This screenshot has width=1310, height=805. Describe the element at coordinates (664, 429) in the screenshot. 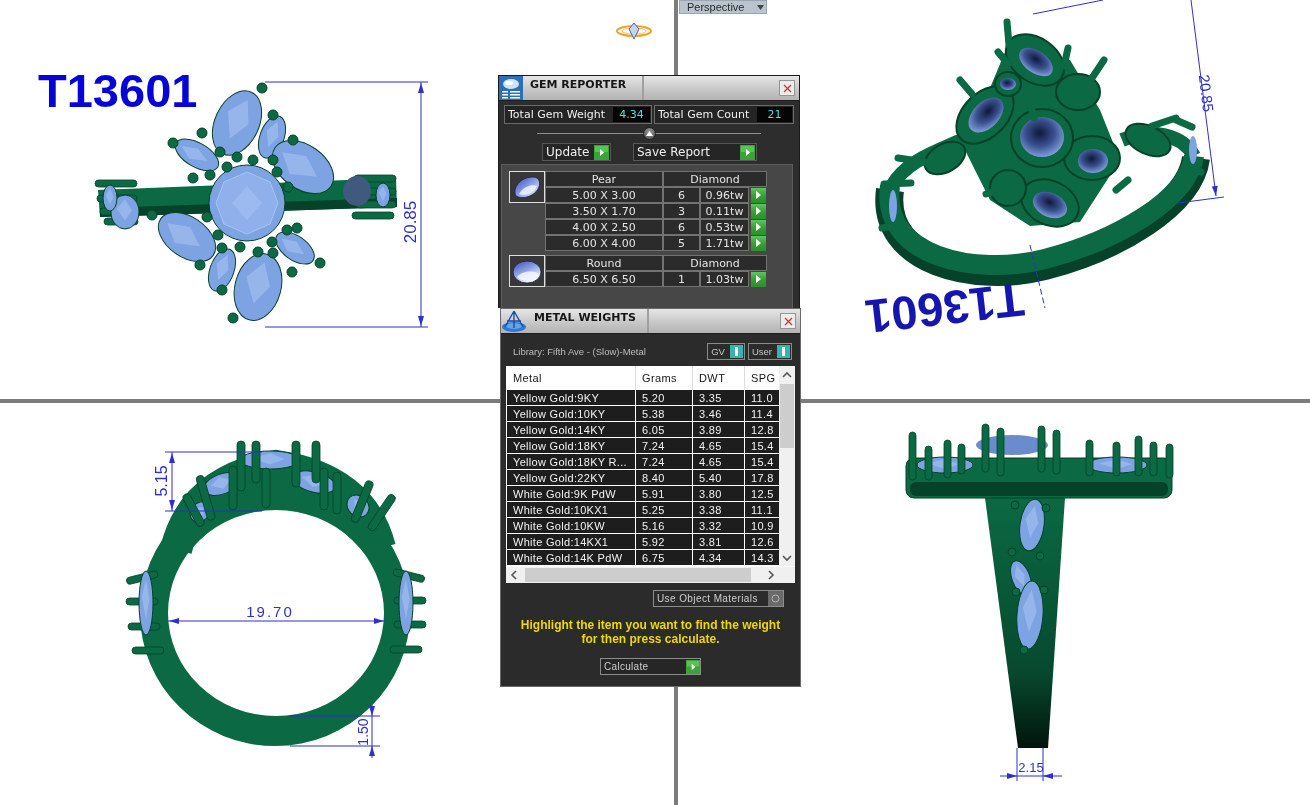

I see `table-cell: 6.05` at that location.